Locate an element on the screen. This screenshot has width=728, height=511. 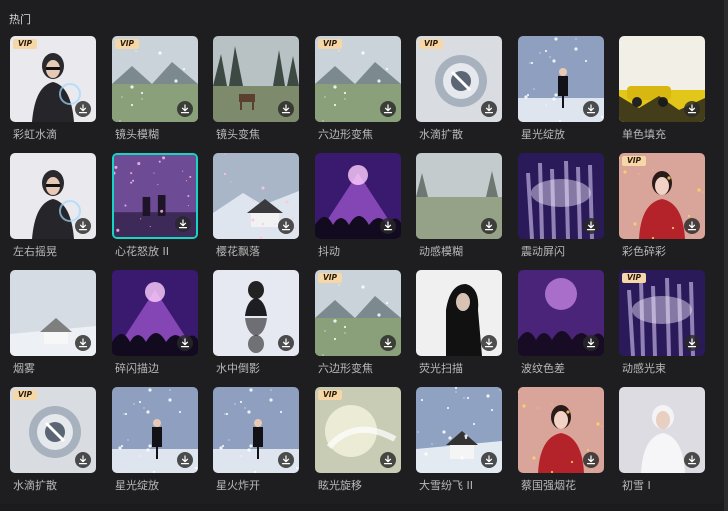
effect-label: 大雪纷飞 II is located at coordinates (446, 485).